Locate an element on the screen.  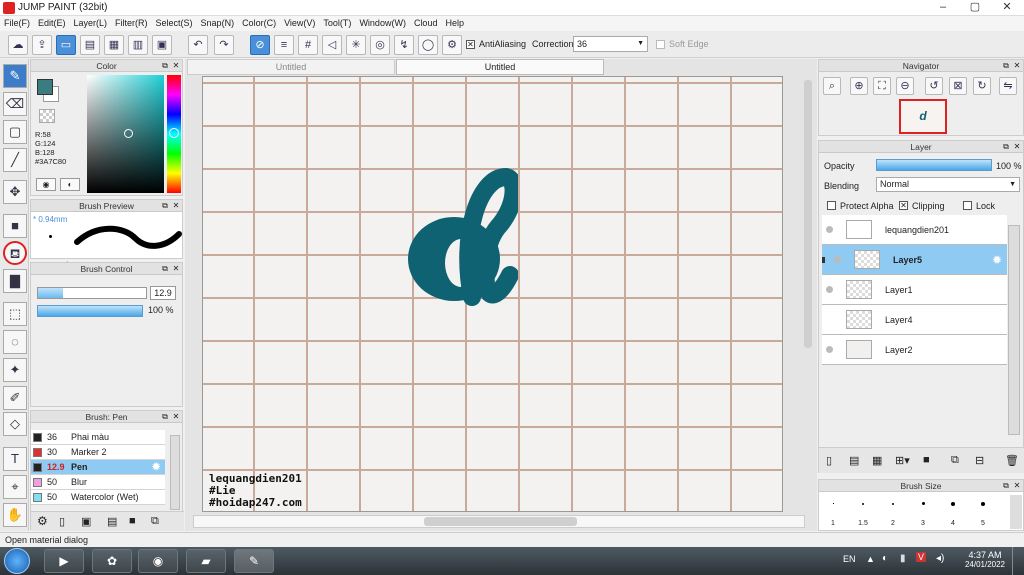
brush-size-item: 1 is located at coordinates (833, 513).